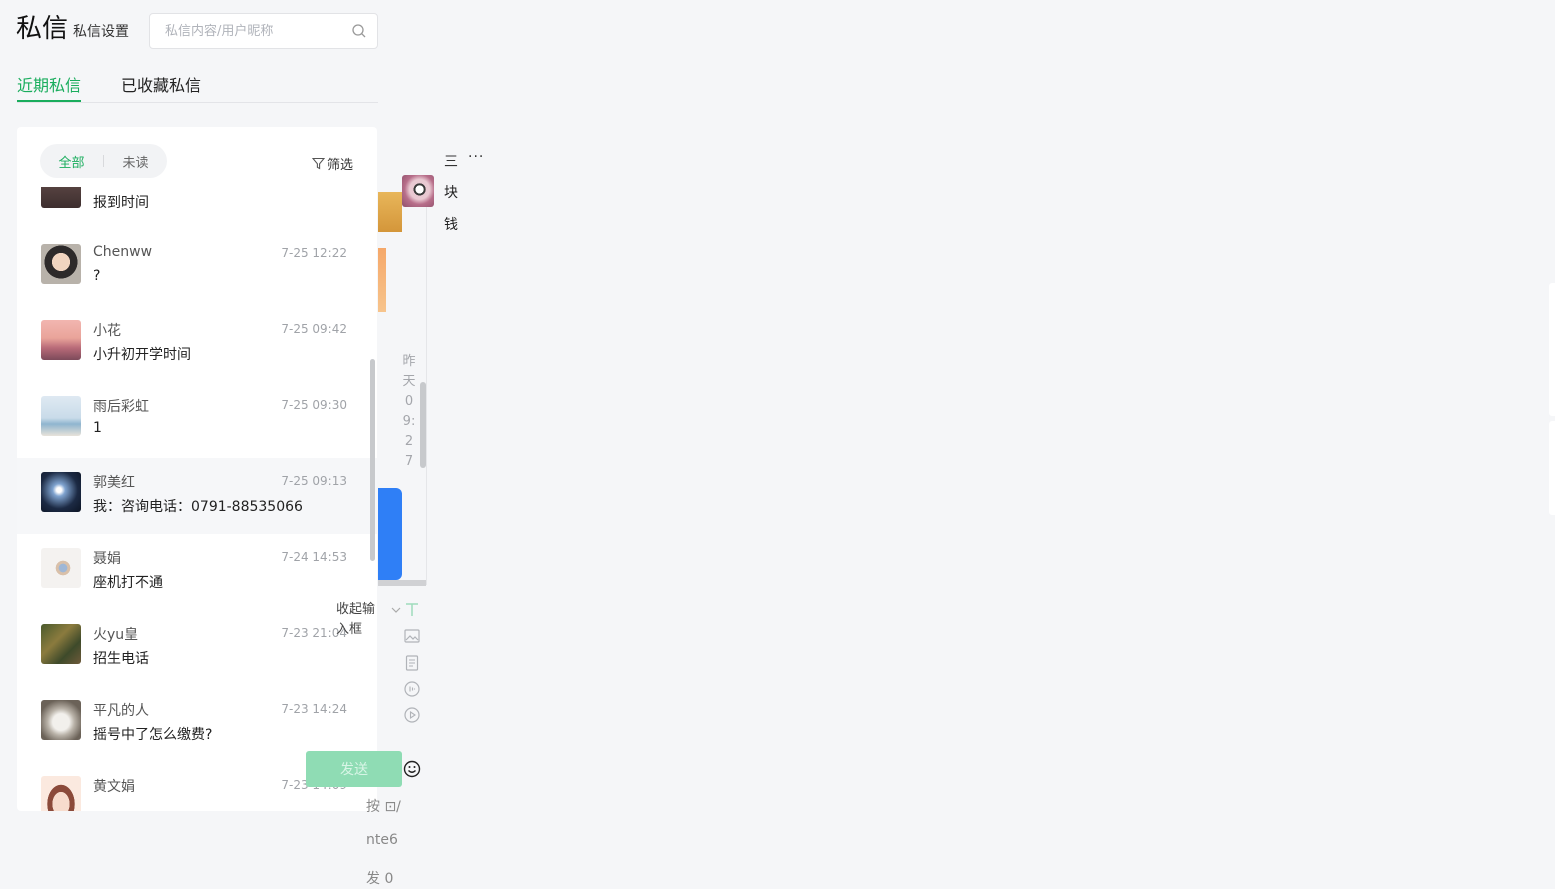 The image size is (1555, 889). Describe the element at coordinates (396, 610) in the screenshot. I see `chevron-down-icon` at that location.